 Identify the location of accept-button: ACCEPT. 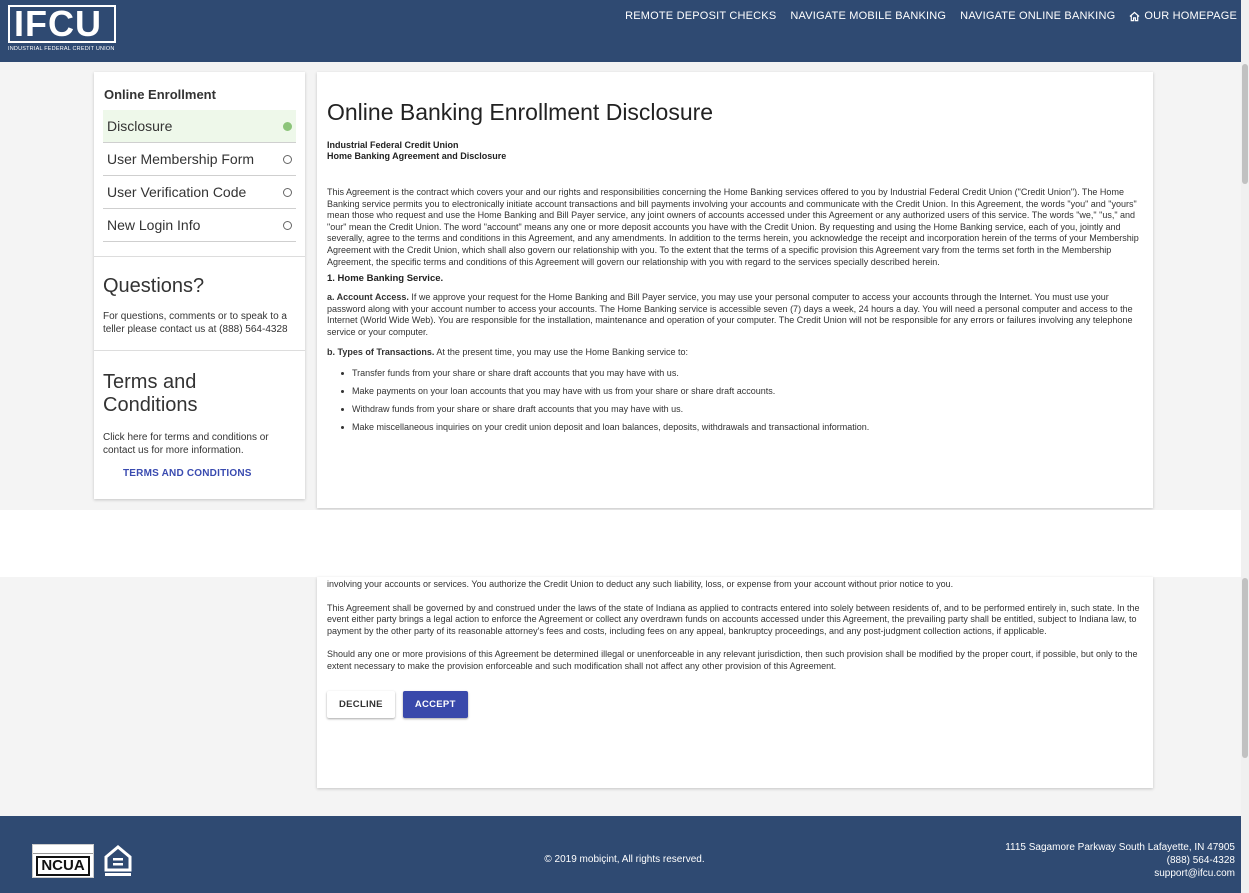
(435, 704).